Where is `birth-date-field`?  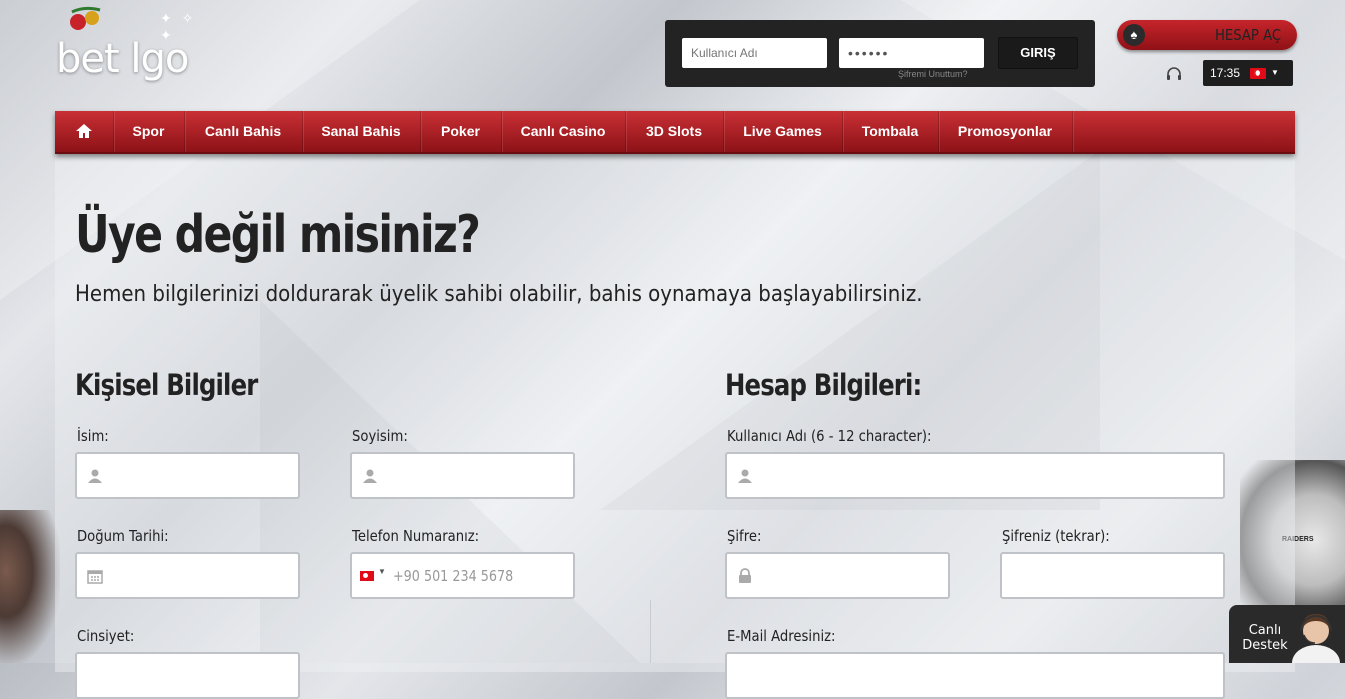 birth-date-field is located at coordinates (187, 575).